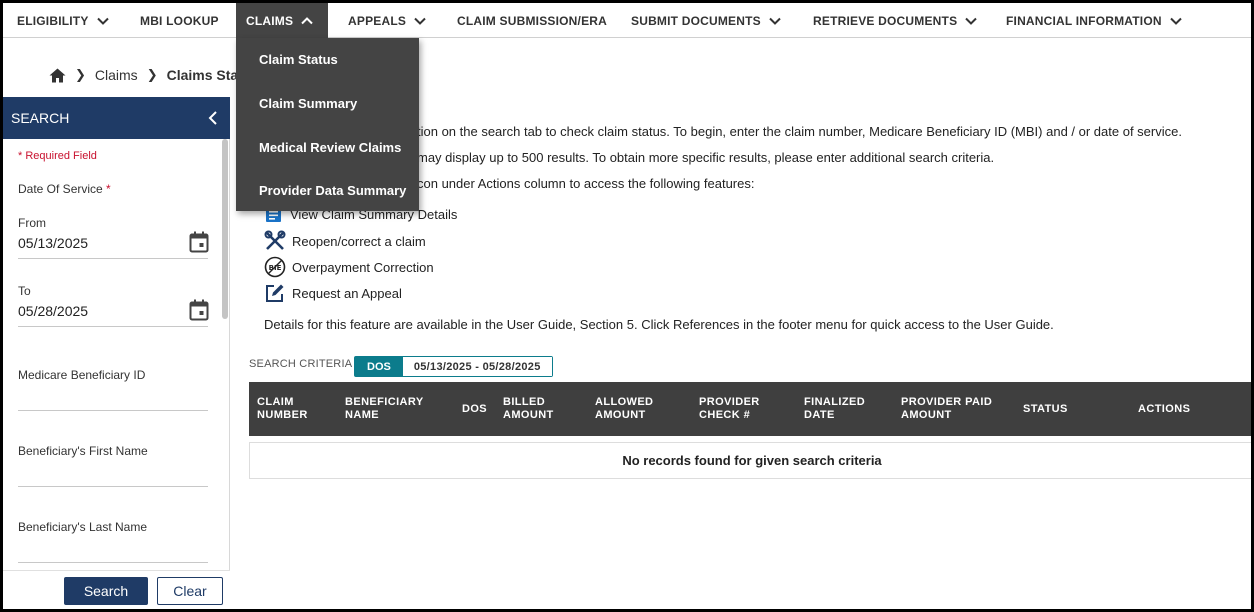  What do you see at coordinates (474, 409) in the screenshot?
I see `col-dos: DOS` at bounding box center [474, 409].